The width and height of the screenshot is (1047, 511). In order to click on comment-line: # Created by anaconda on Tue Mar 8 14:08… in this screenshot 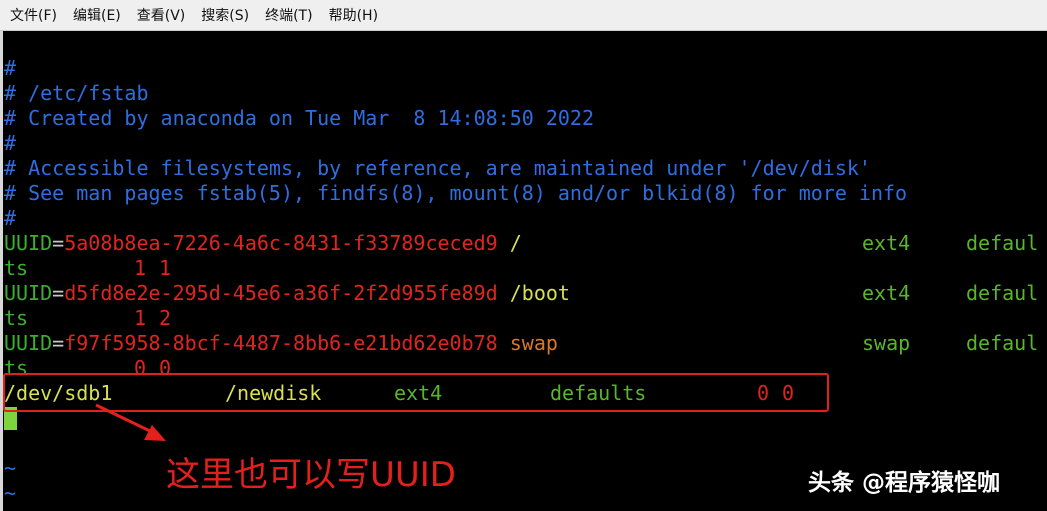, I will do `click(299, 118)`.